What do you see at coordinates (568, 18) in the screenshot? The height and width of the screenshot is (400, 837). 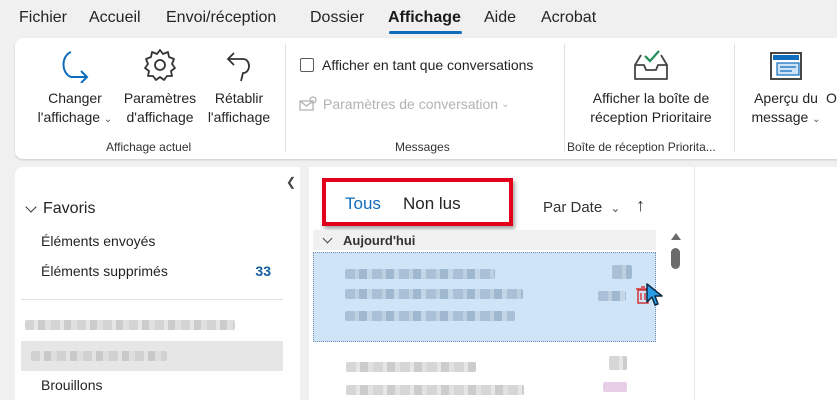 I see `tab-acrobat: Acrobat` at bounding box center [568, 18].